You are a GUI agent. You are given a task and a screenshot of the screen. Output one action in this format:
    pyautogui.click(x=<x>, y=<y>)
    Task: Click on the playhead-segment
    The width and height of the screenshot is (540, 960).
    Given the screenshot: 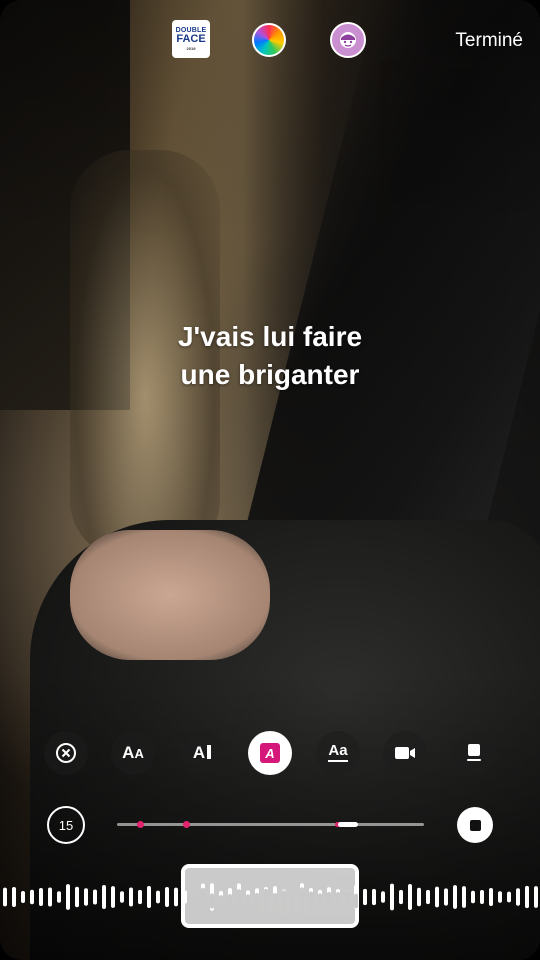 What is the action you would take?
    pyautogui.click(x=348, y=824)
    